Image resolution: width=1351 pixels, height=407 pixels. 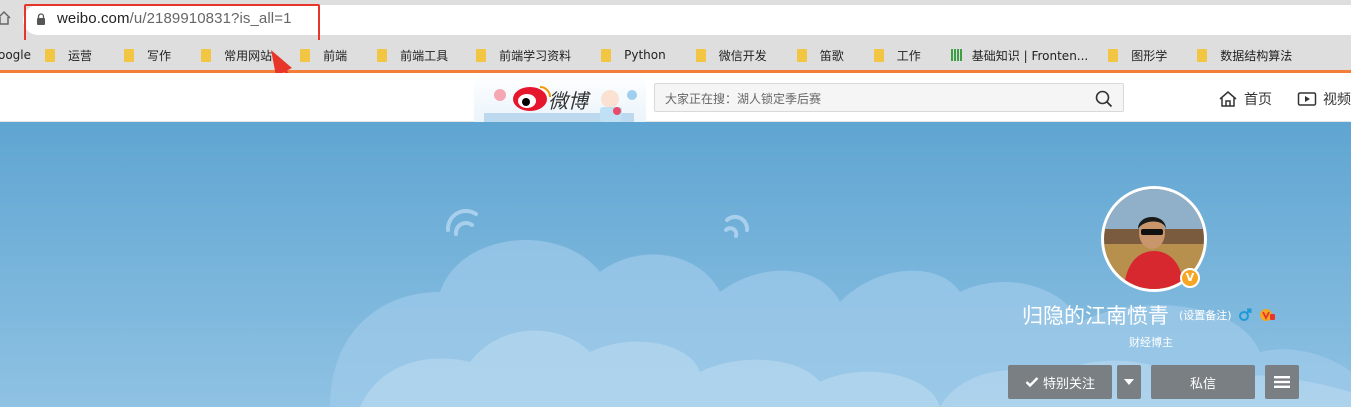 What do you see at coordinates (1337, 100) in the screenshot?
I see `nav-video-label: 视频` at bounding box center [1337, 100].